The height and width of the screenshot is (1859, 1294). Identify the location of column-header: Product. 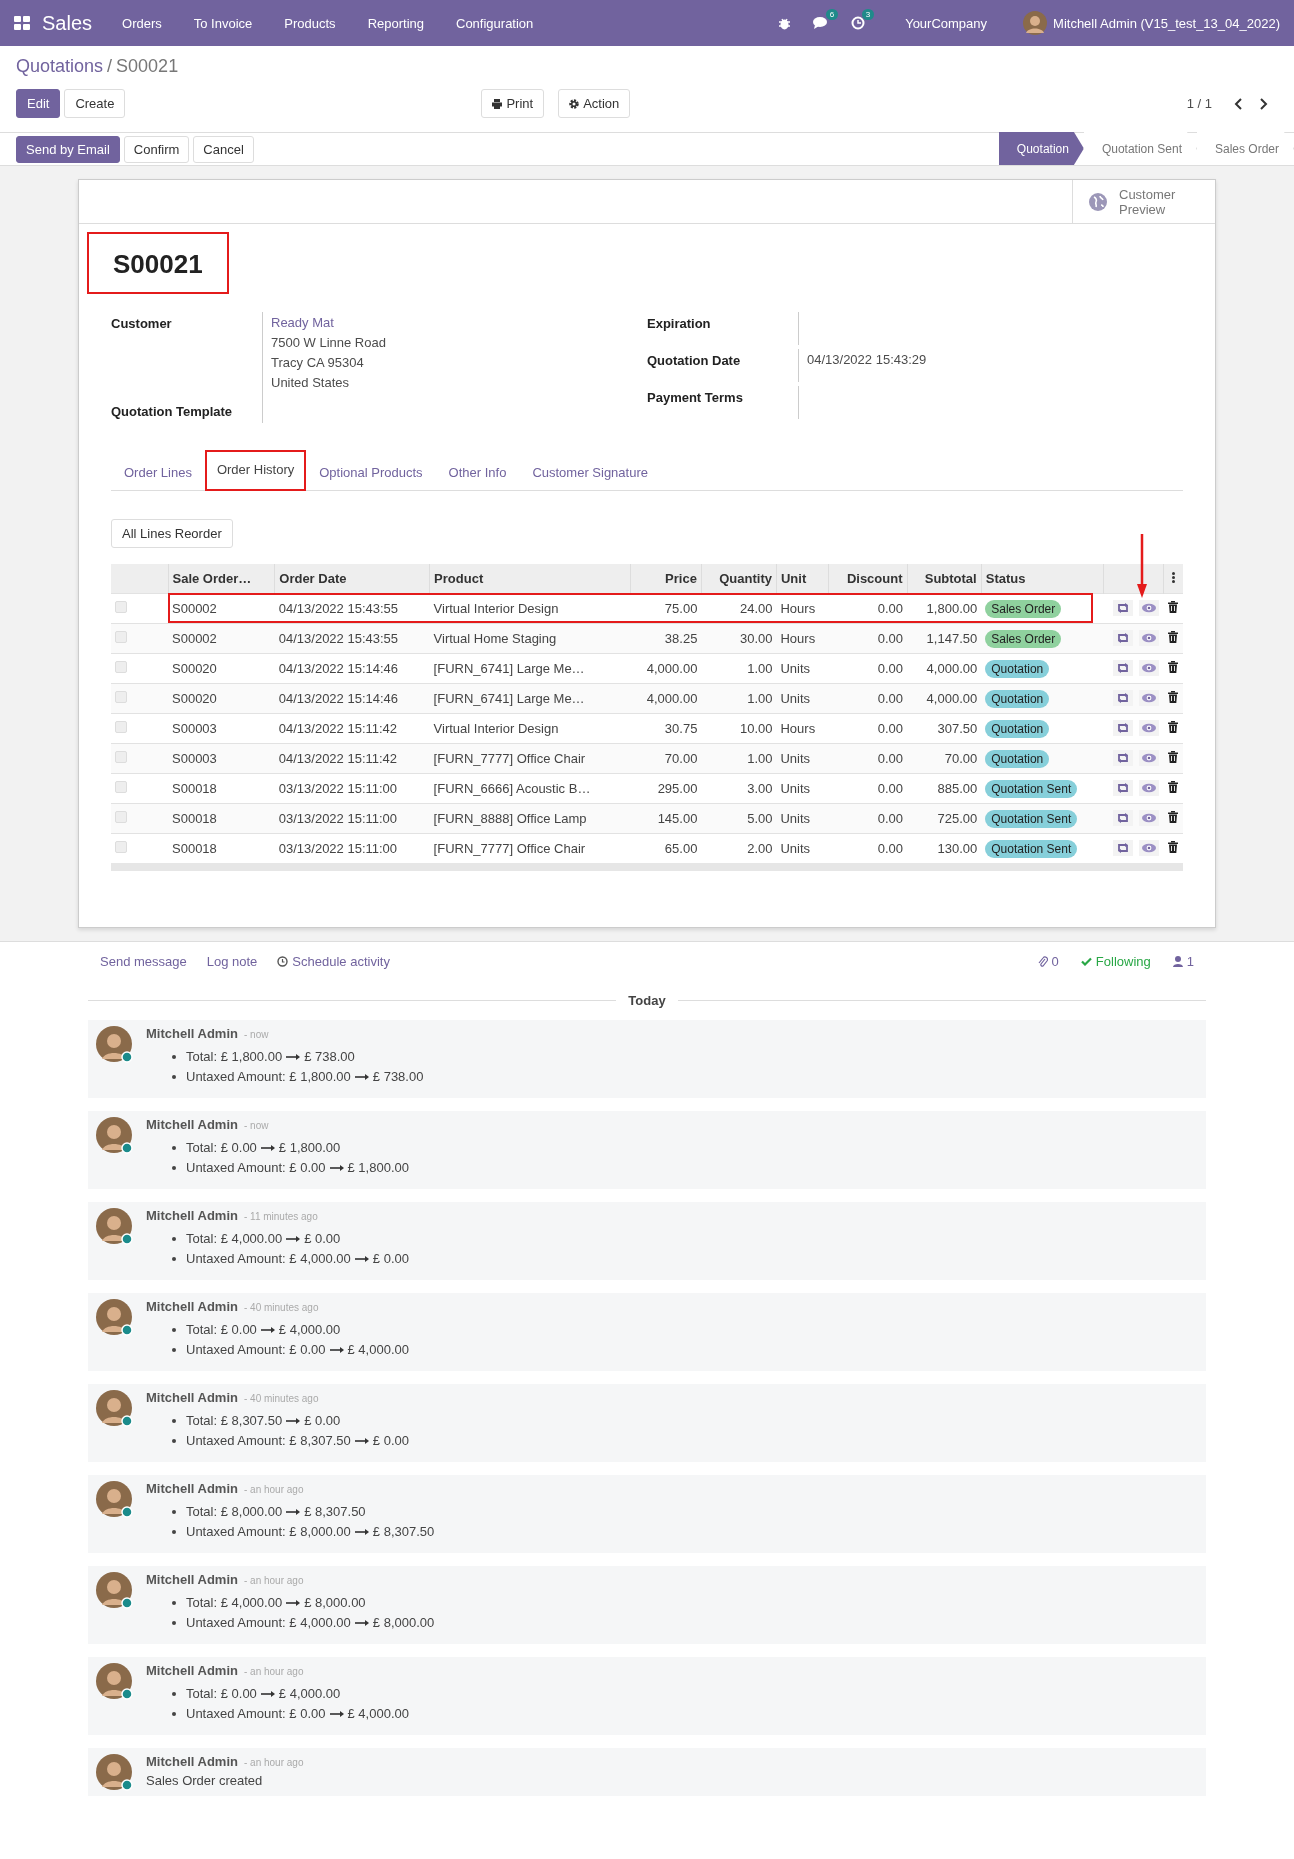
(530, 578).